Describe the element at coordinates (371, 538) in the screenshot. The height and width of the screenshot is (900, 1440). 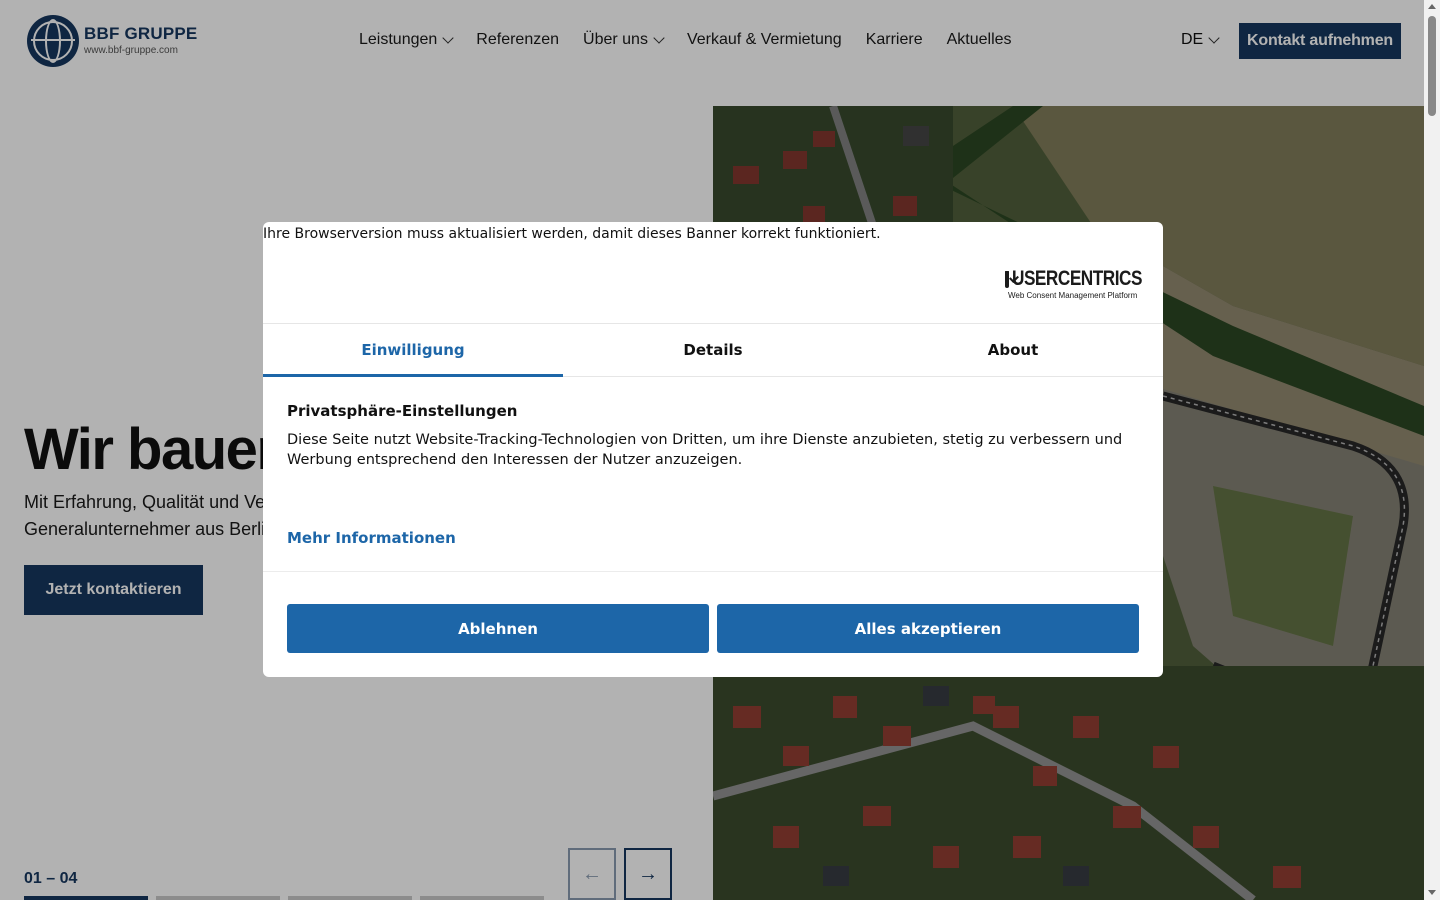
I see `more-info-link: Mehr Informationen` at that location.